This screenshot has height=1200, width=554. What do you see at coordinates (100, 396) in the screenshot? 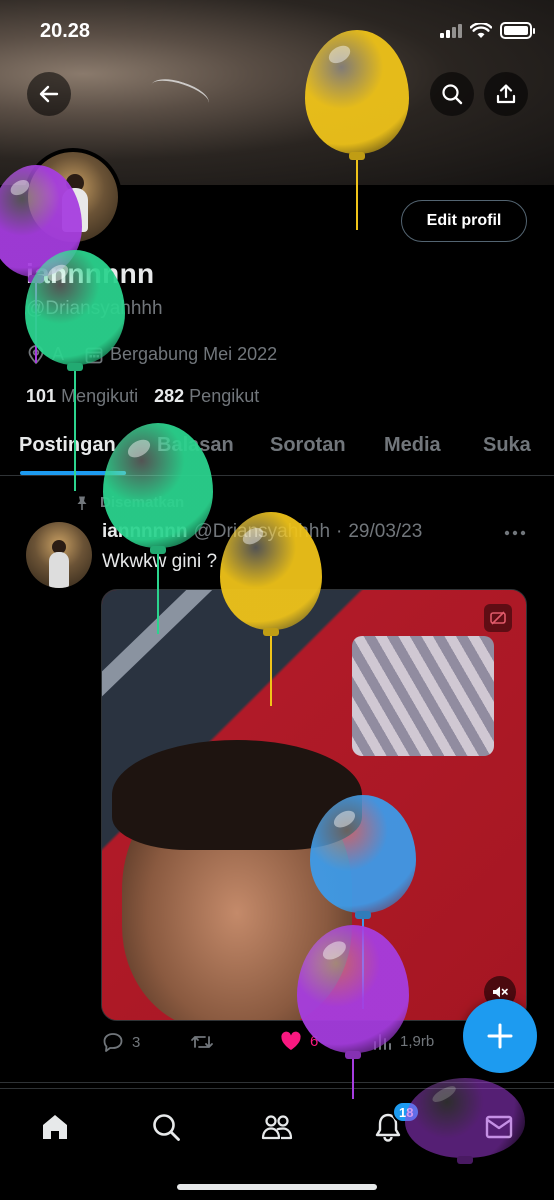
I see `following-label: Mengikuti` at bounding box center [100, 396].